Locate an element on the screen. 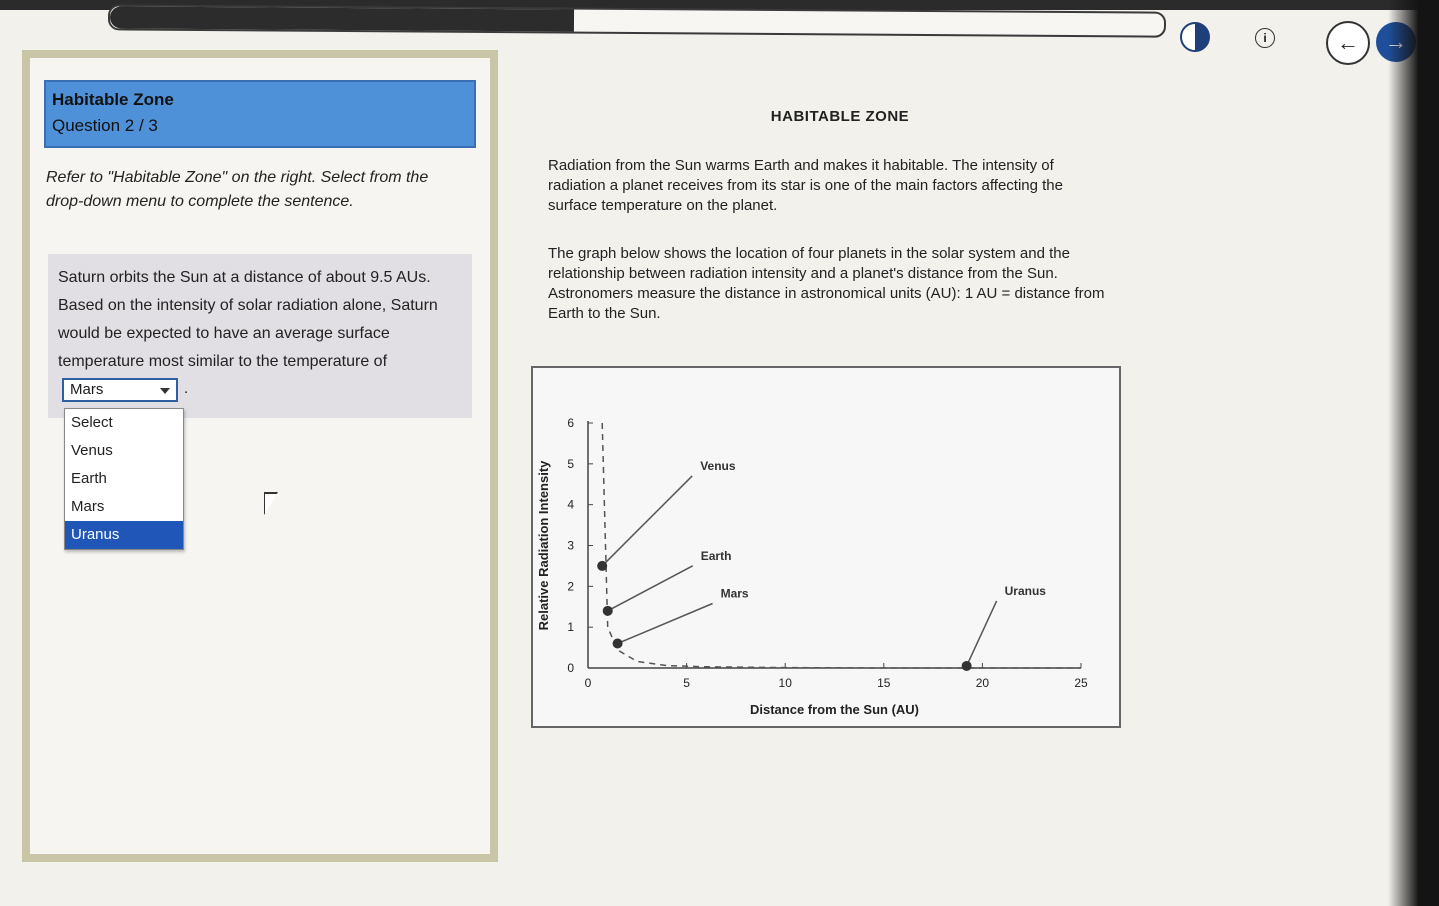  radiation-curve is located at coordinates (841, 545).